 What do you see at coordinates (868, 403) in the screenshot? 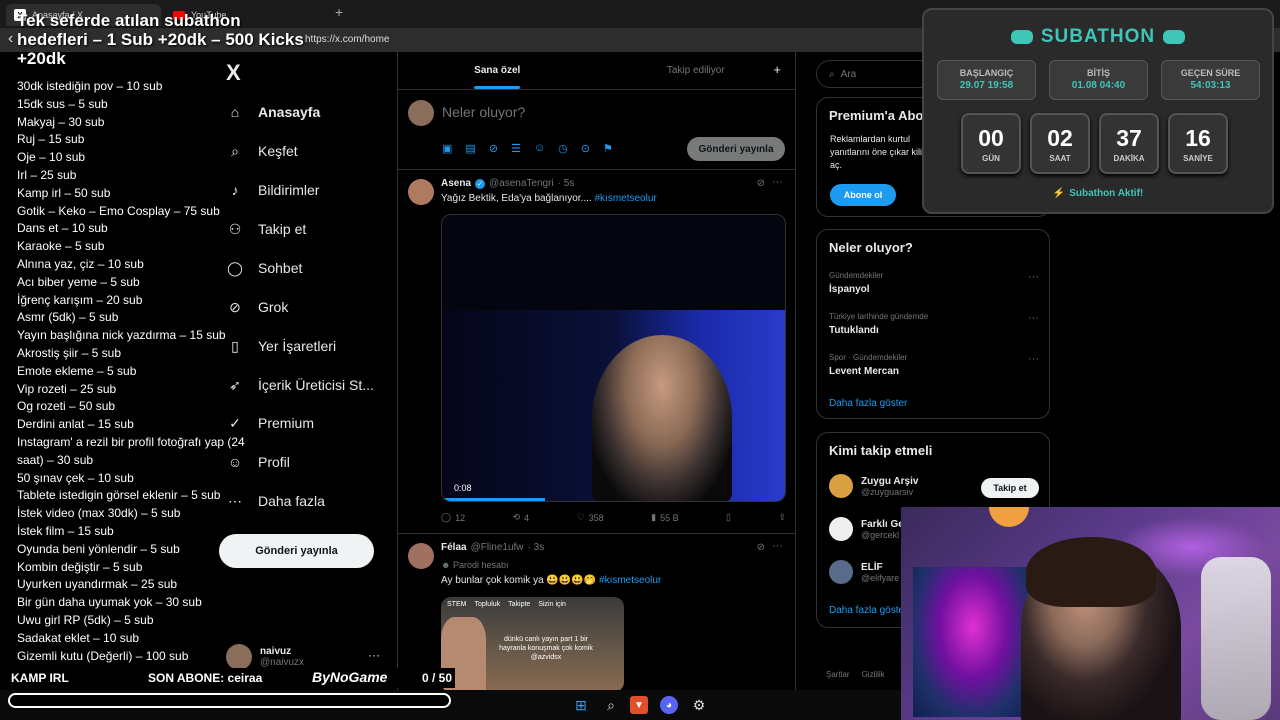
I see `show-more-link: Daha fazla göster` at bounding box center [868, 403].